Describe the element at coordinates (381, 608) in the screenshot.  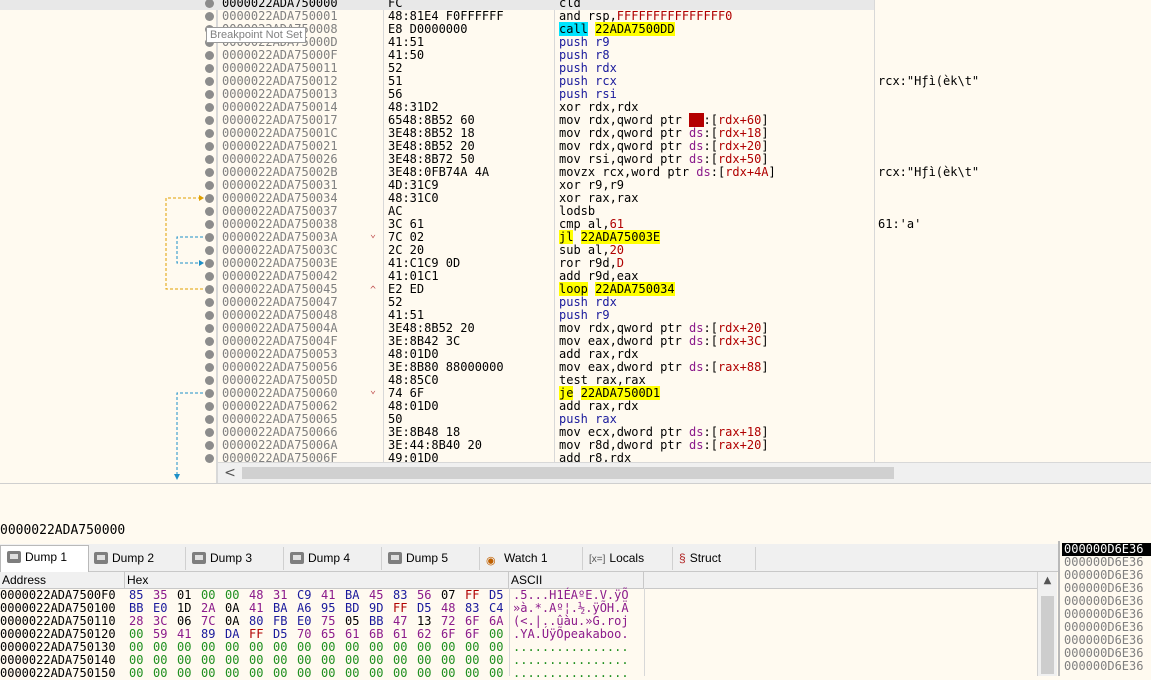
I see `hex-byte: 9D` at that location.